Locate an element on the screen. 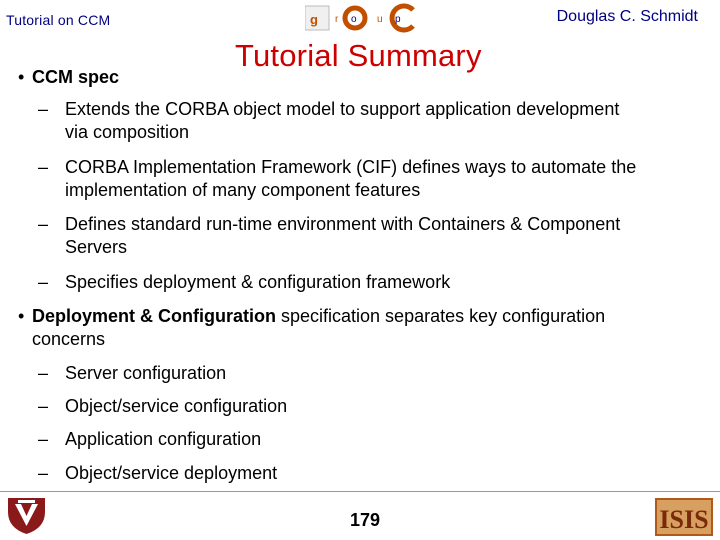 This screenshot has height=540, width=720. header-right-text: Douglas C. Schmidt is located at coordinates (627, 16).